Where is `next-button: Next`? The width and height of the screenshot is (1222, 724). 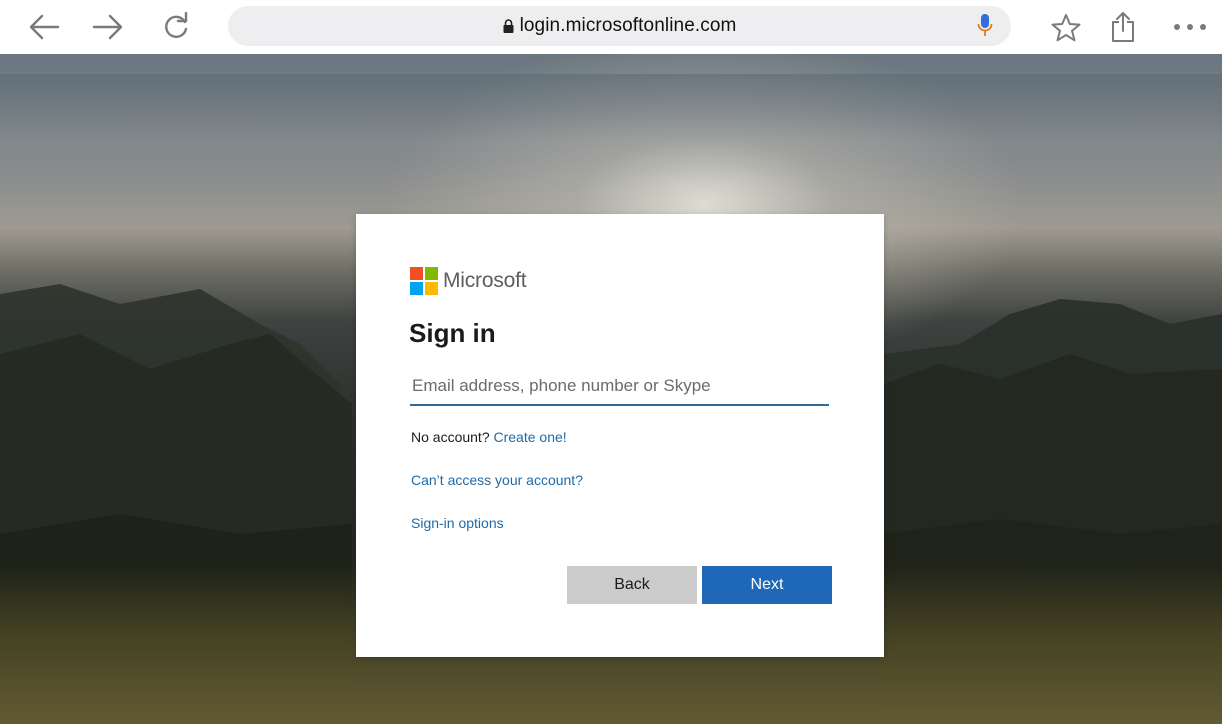
next-button: Next is located at coordinates (767, 585).